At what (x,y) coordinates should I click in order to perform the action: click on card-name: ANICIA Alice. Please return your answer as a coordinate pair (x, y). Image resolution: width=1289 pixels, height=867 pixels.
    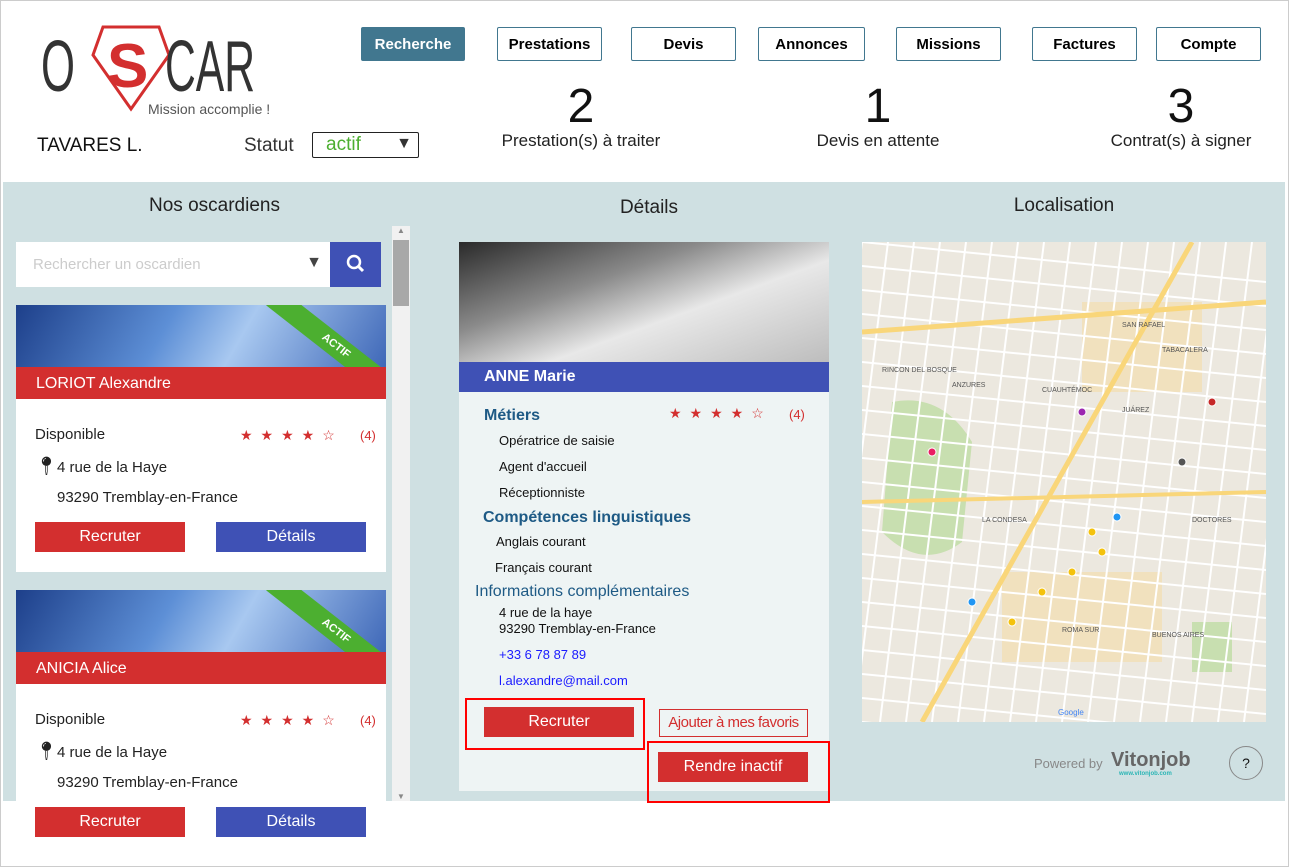
    Looking at the image, I should click on (201, 668).